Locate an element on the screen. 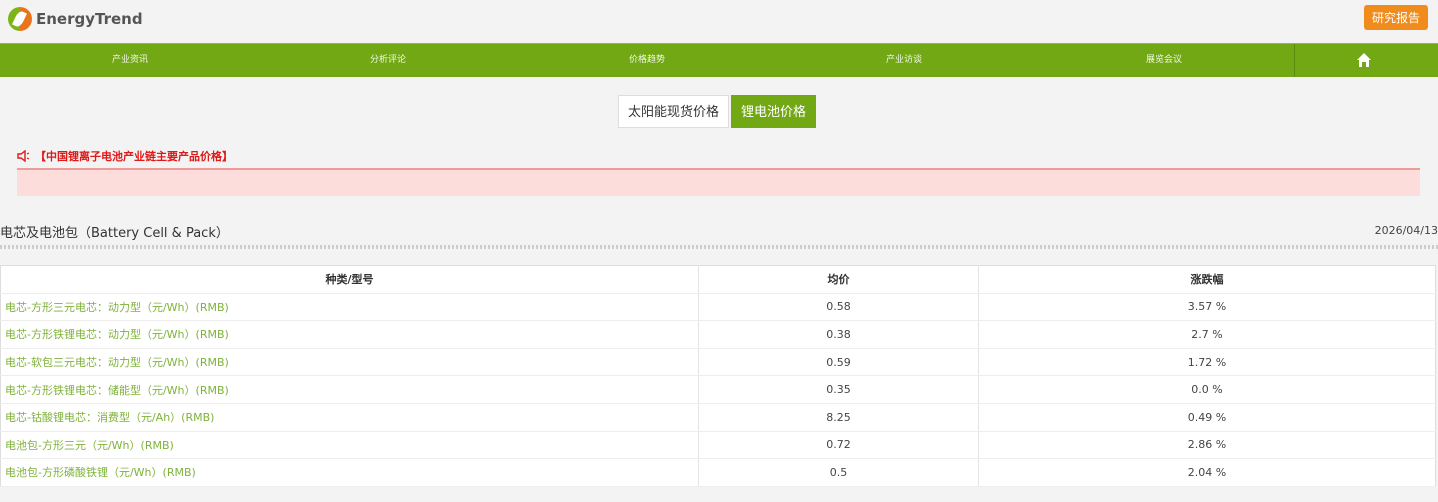 The width and height of the screenshot is (1438, 502). table-header-row: 种类/型号 均价 涨跌幅 is located at coordinates (718, 279).